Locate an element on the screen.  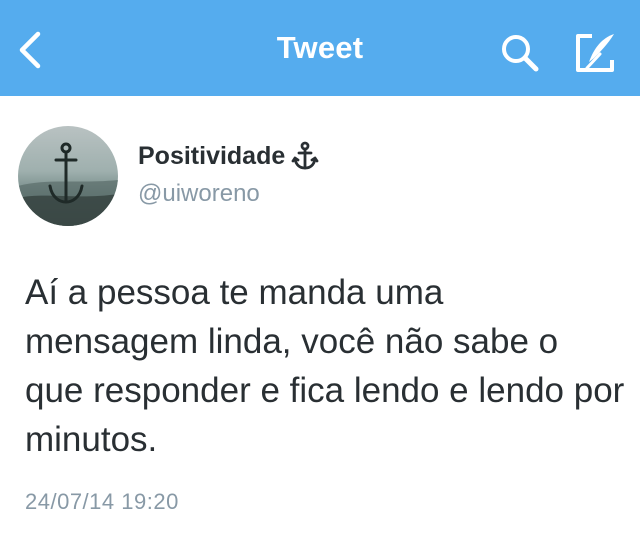
search-button is located at coordinates (521, 53).